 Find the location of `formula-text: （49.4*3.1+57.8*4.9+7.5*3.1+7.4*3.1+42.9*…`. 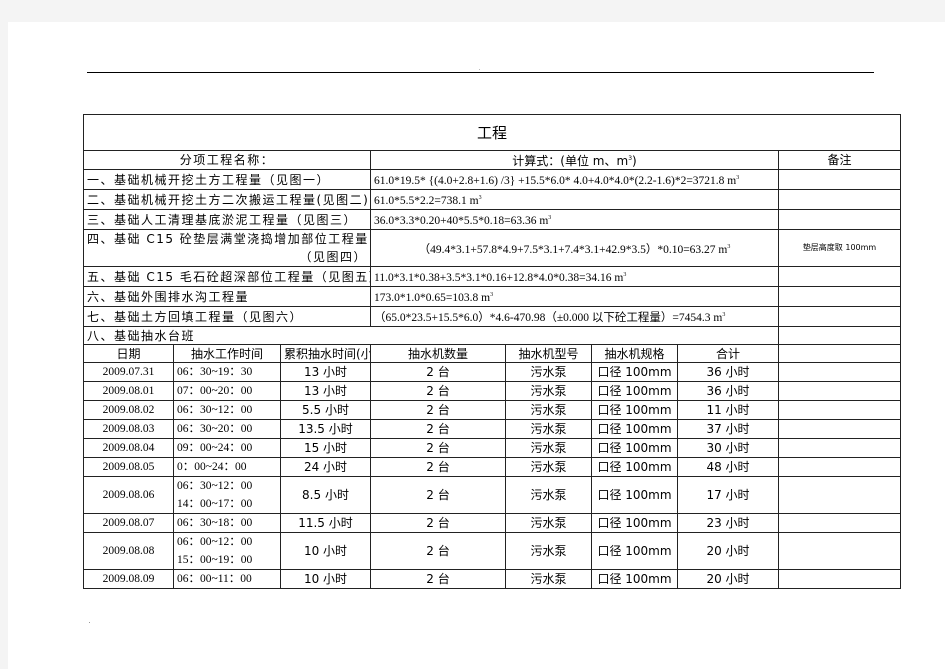

formula-text: （49.4*3.1+57.8*4.9+7.5*3.1+7.4*3.1+42.9*… is located at coordinates (573, 249).